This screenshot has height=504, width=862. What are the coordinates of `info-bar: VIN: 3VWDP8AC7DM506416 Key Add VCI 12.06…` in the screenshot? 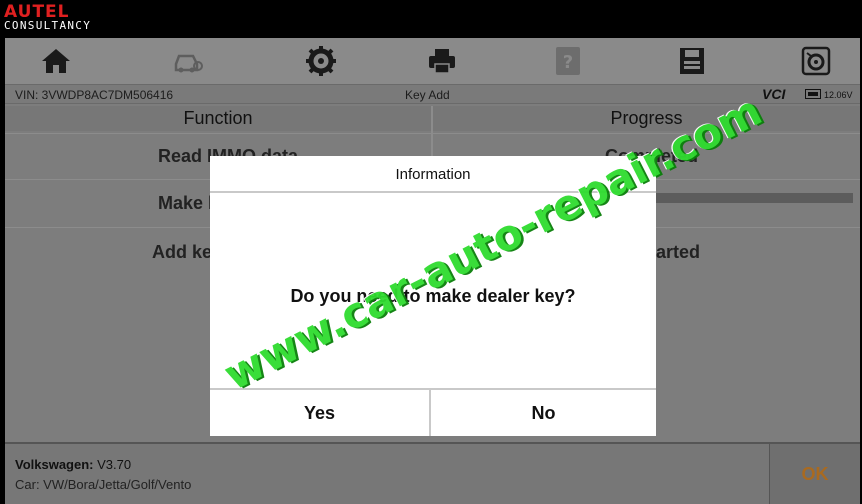 It's located at (432, 94).